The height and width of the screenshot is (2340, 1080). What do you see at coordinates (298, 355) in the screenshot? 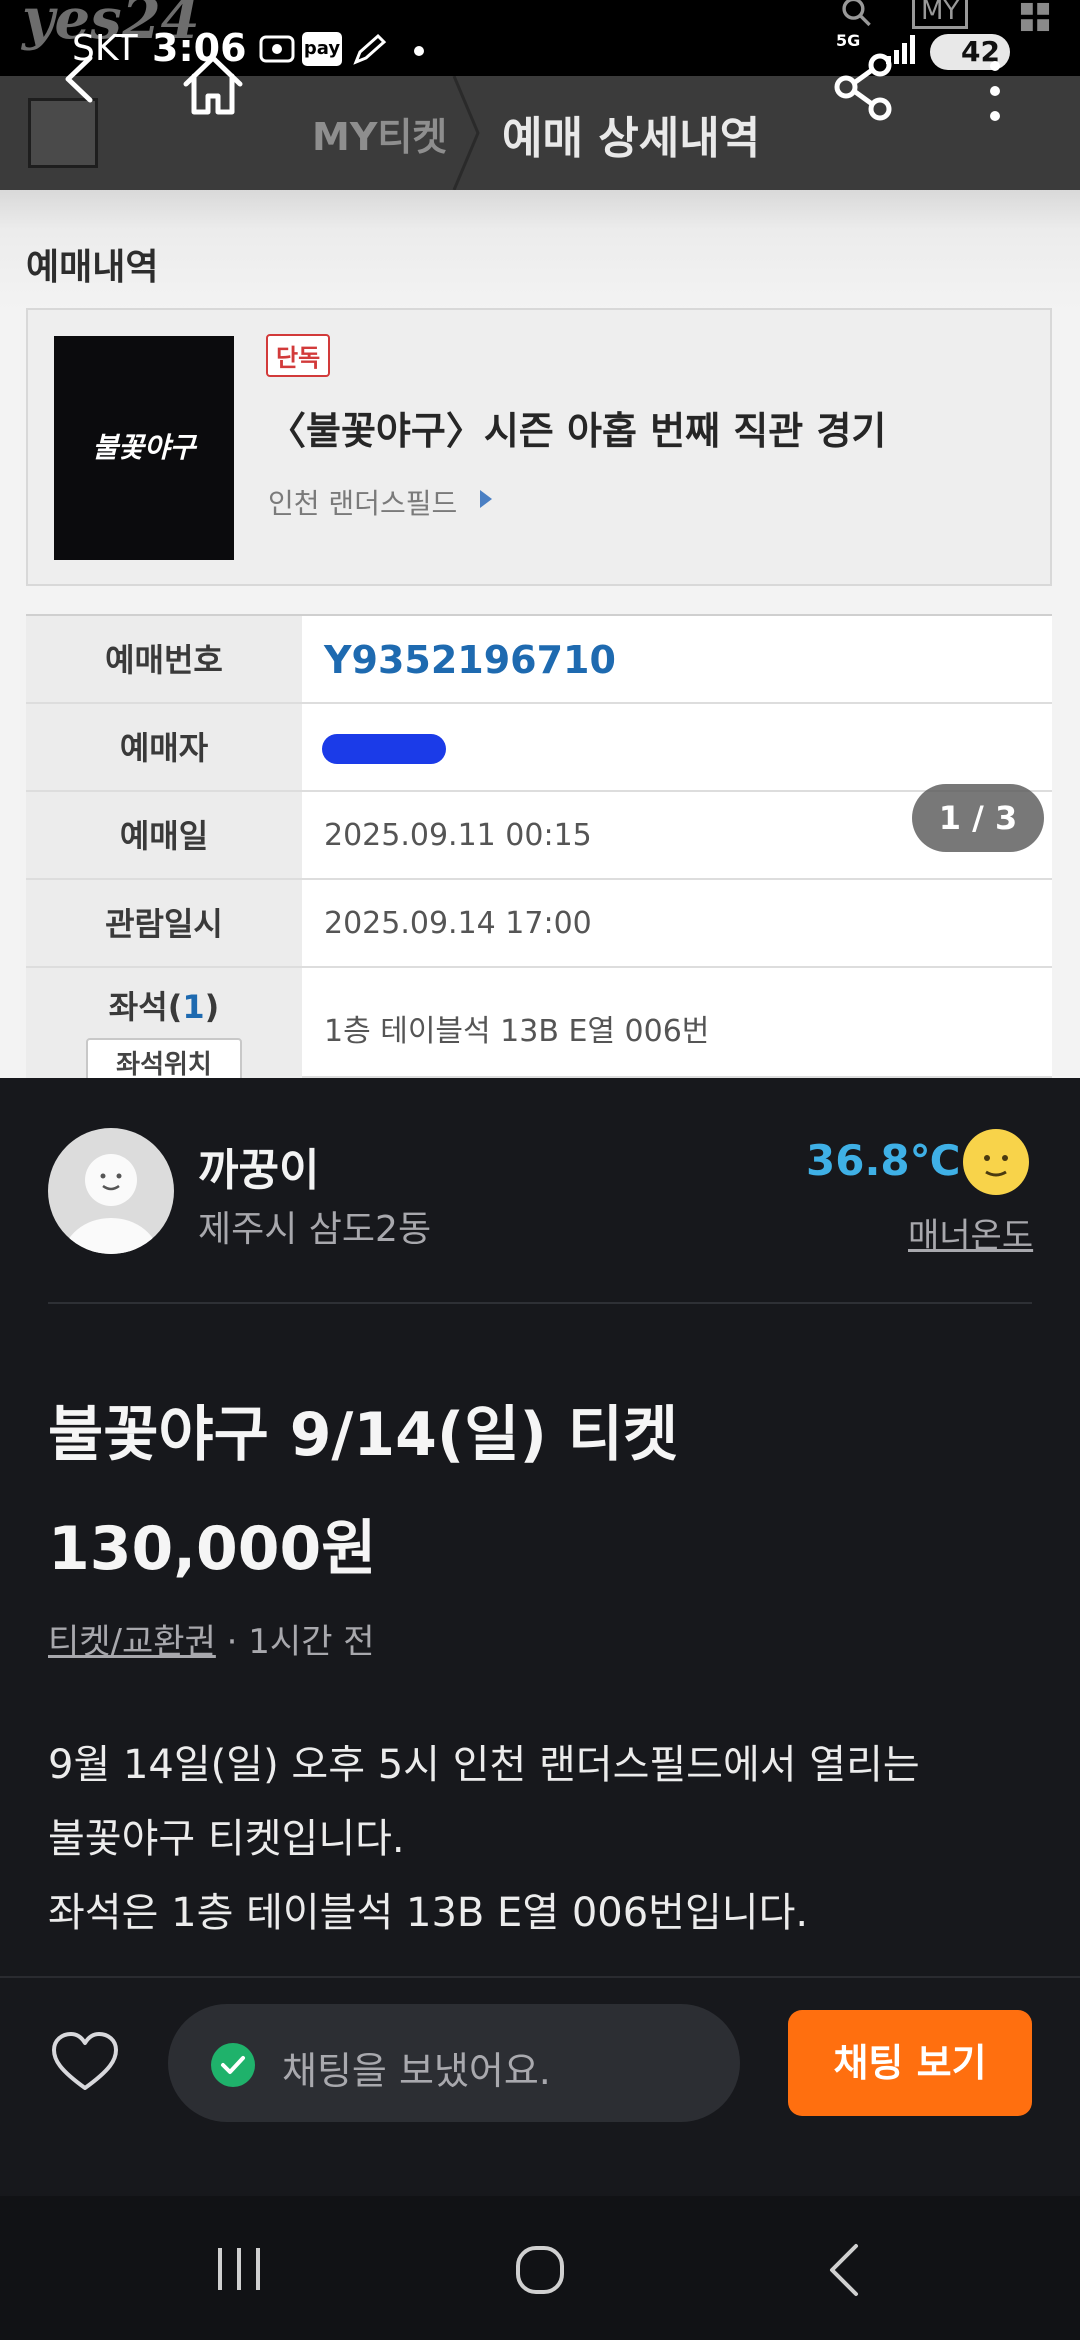
I see `exclusive-badge: 단독` at bounding box center [298, 355].